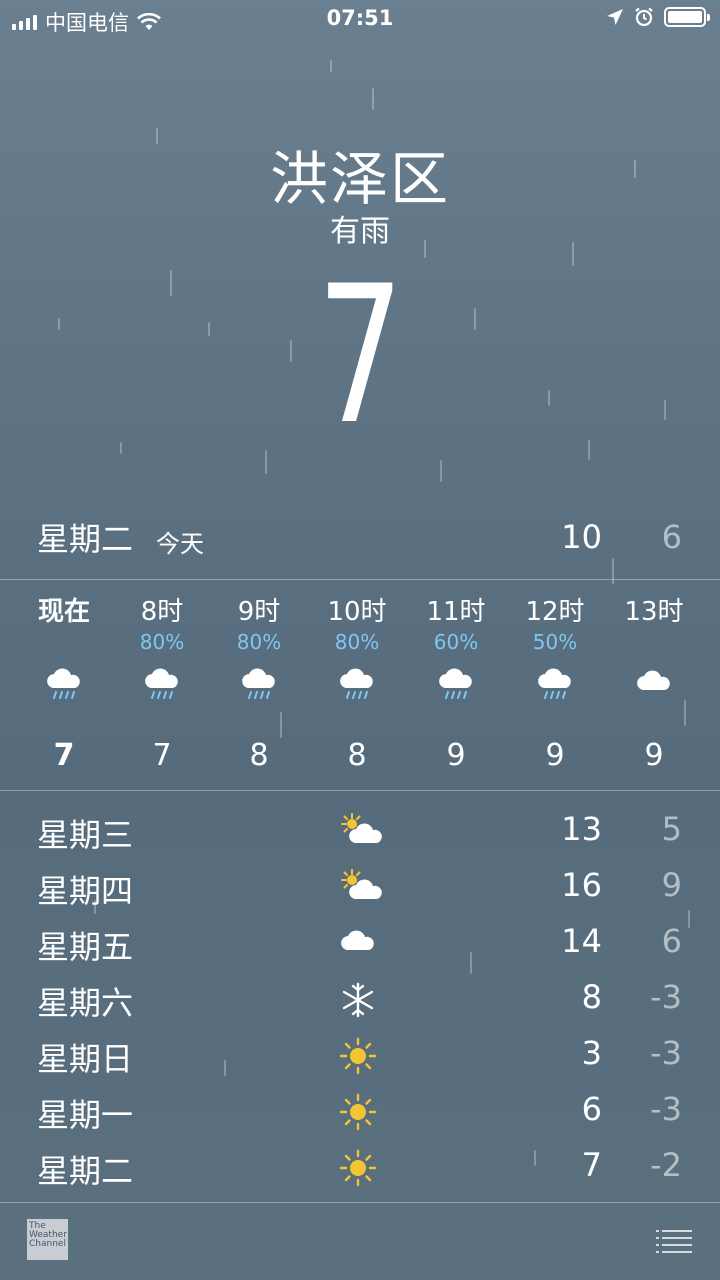 The height and width of the screenshot is (1280, 720). I want to click on hourly-item: 现在 7, so click(64, 676).